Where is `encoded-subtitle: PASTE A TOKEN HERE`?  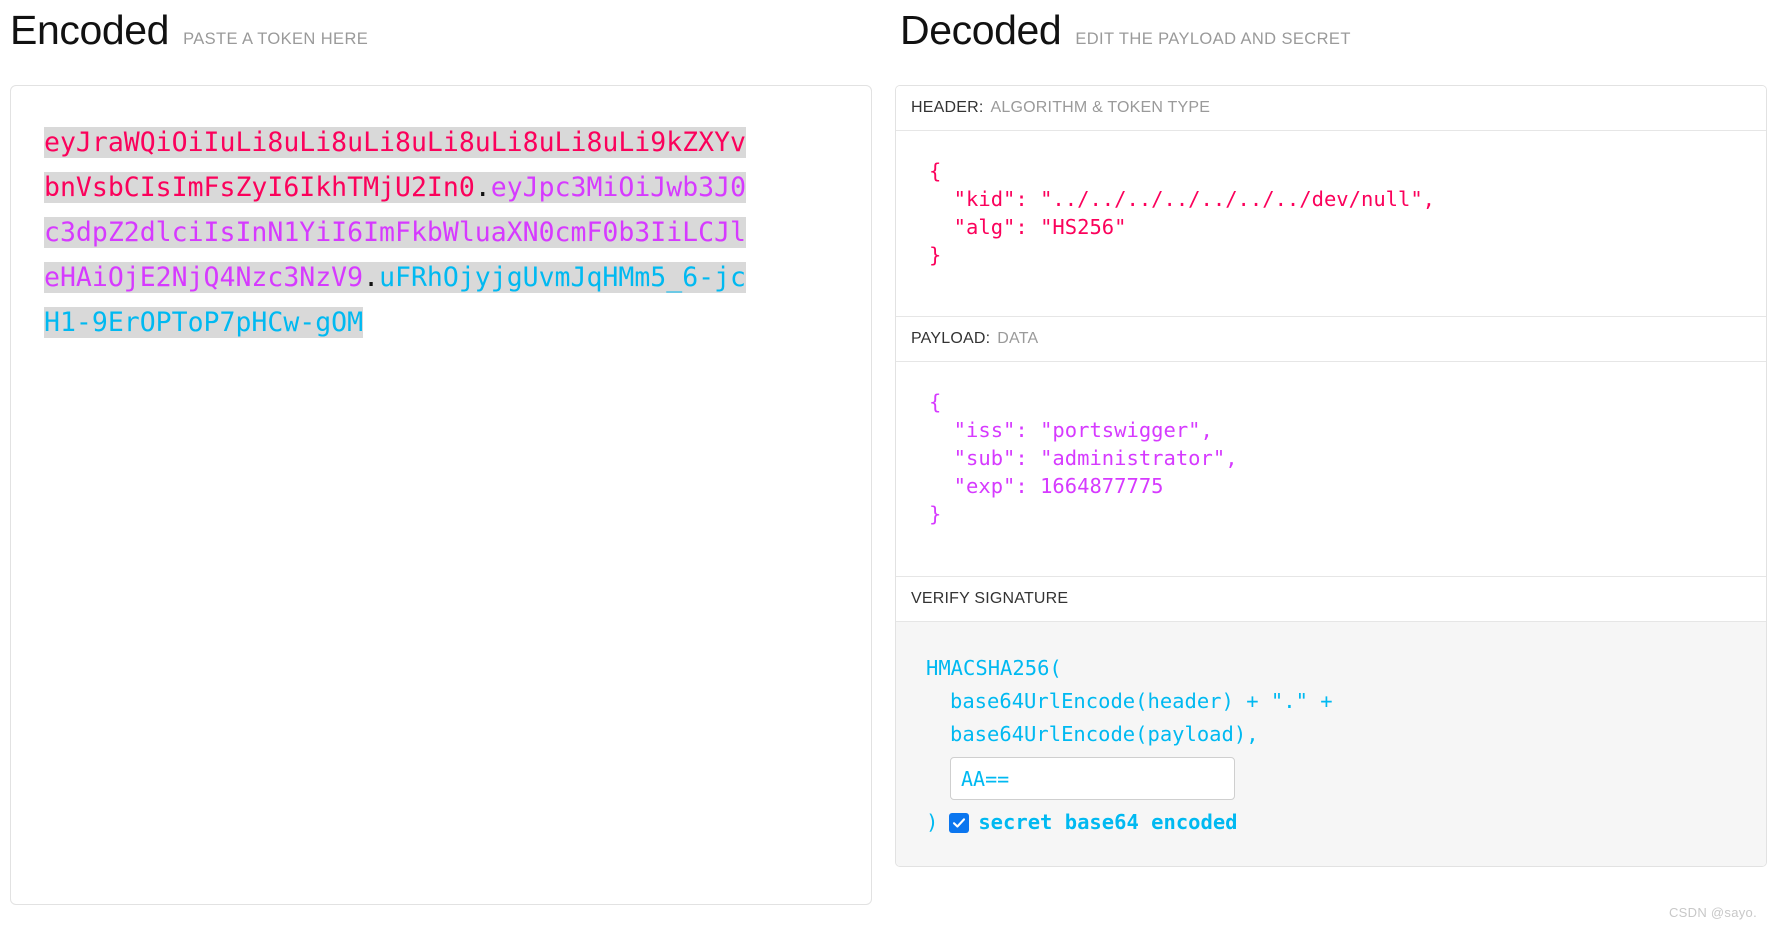
encoded-subtitle: PASTE A TOKEN HERE is located at coordinates (276, 39).